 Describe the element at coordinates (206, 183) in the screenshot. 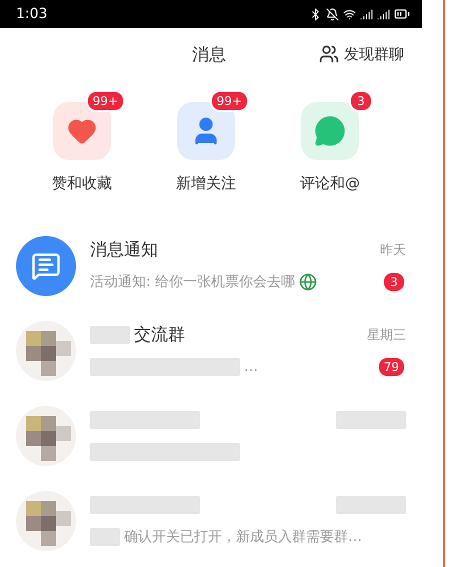

I see `shortcut-label: 新增关注` at that location.